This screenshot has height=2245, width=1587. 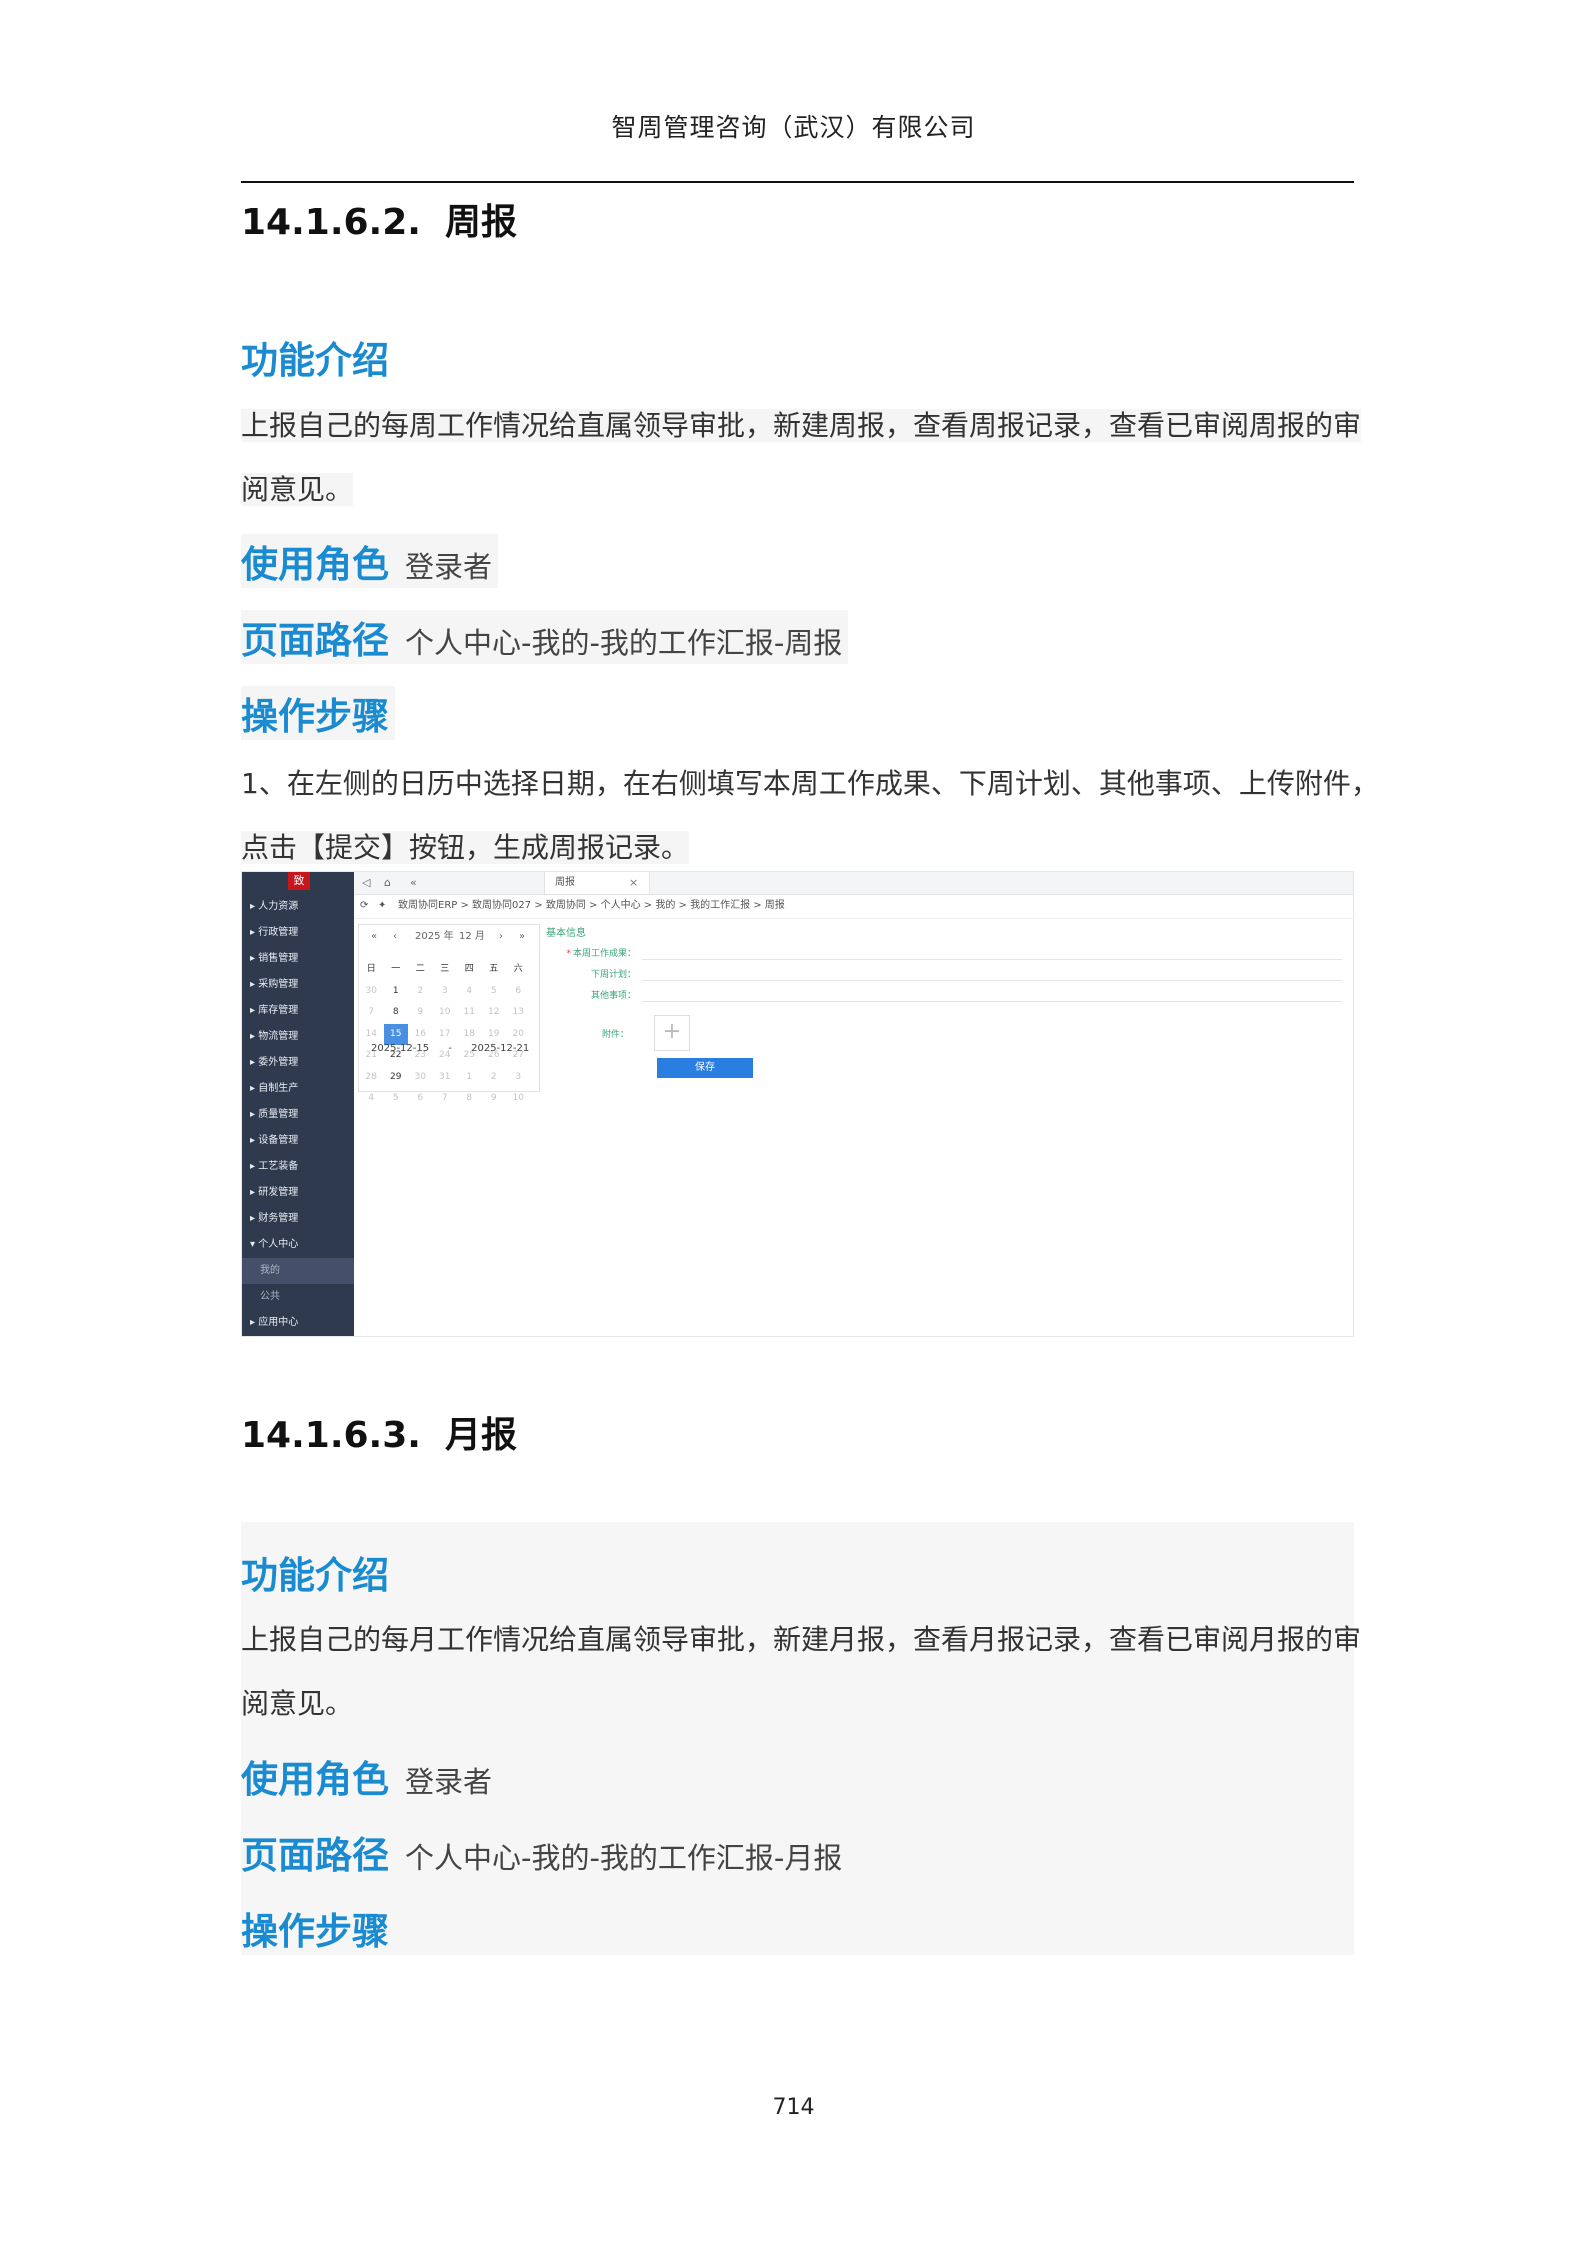 I want to click on sidebar-item: ▸ 销售管理, so click(x=298, y=959).